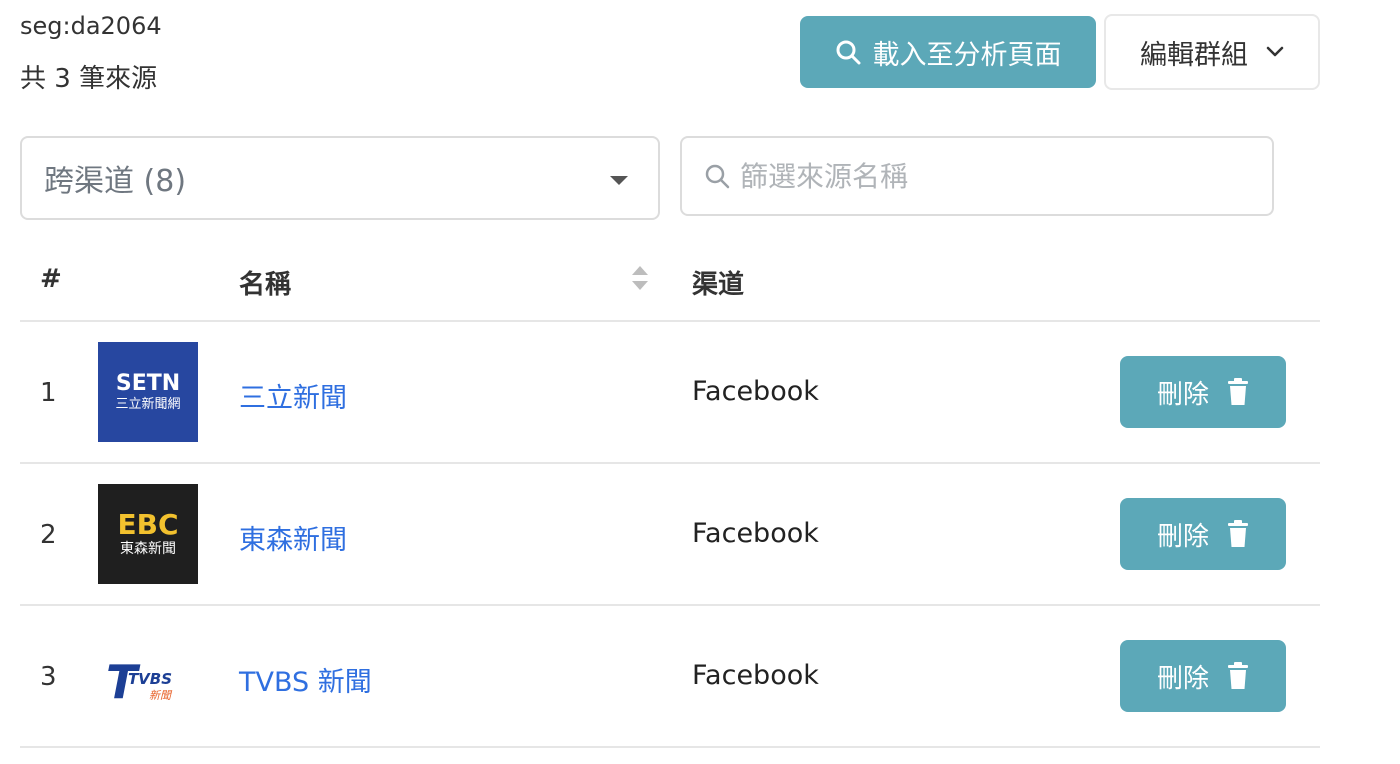 The width and height of the screenshot is (1400, 764). What do you see at coordinates (91, 26) in the screenshot?
I see `segment-id: seg:da2064` at bounding box center [91, 26].